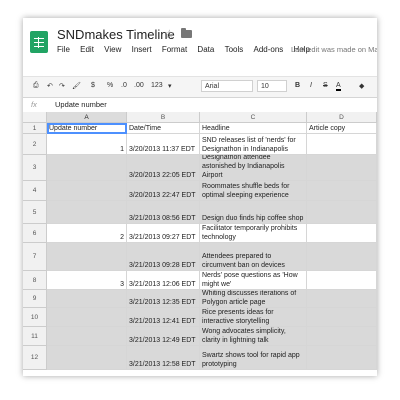 Image resolution: width=400 pixels, height=400 pixels. Describe the element at coordinates (311, 85) in the screenshot. I see `italic-button: I` at that location.